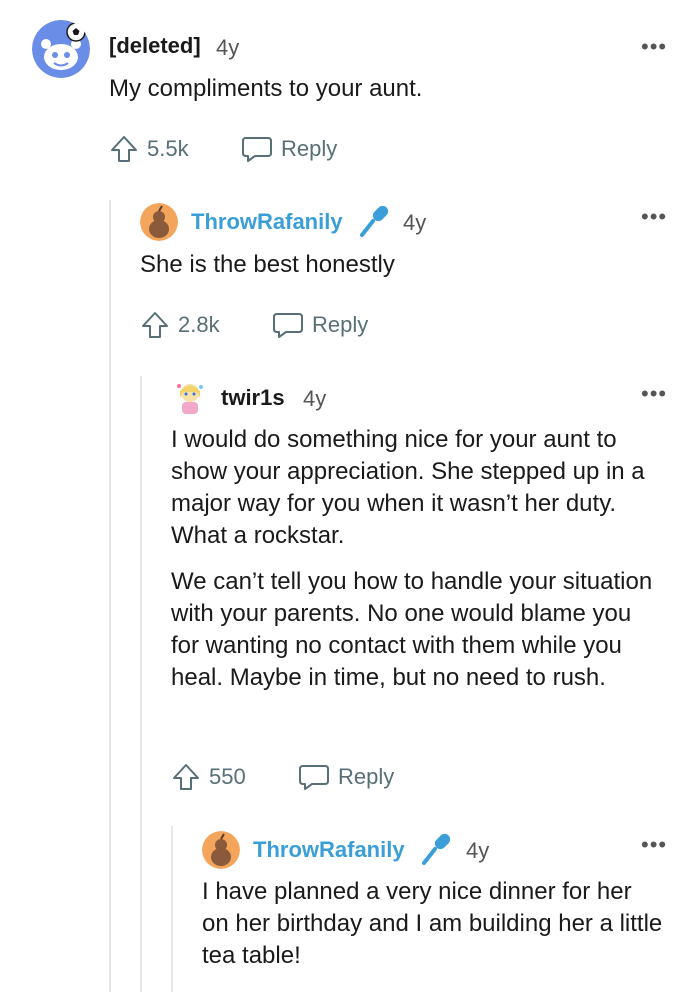 The image size is (700, 992). What do you see at coordinates (267, 264) in the screenshot?
I see `comment-paragraph: She is the best honestly` at bounding box center [267, 264].